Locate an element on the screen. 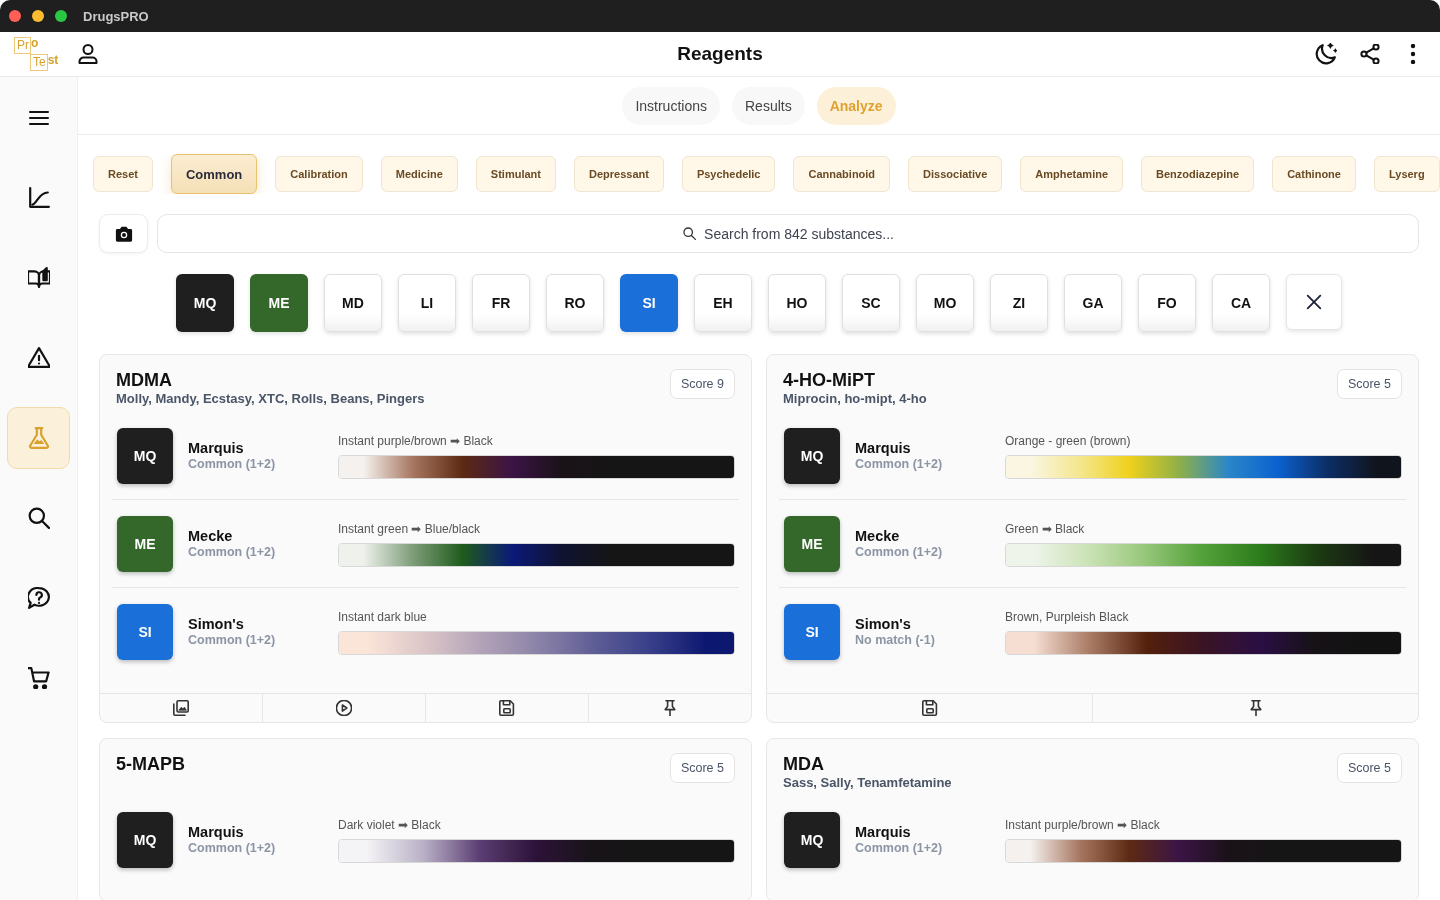  menu-icon is located at coordinates (38, 118).